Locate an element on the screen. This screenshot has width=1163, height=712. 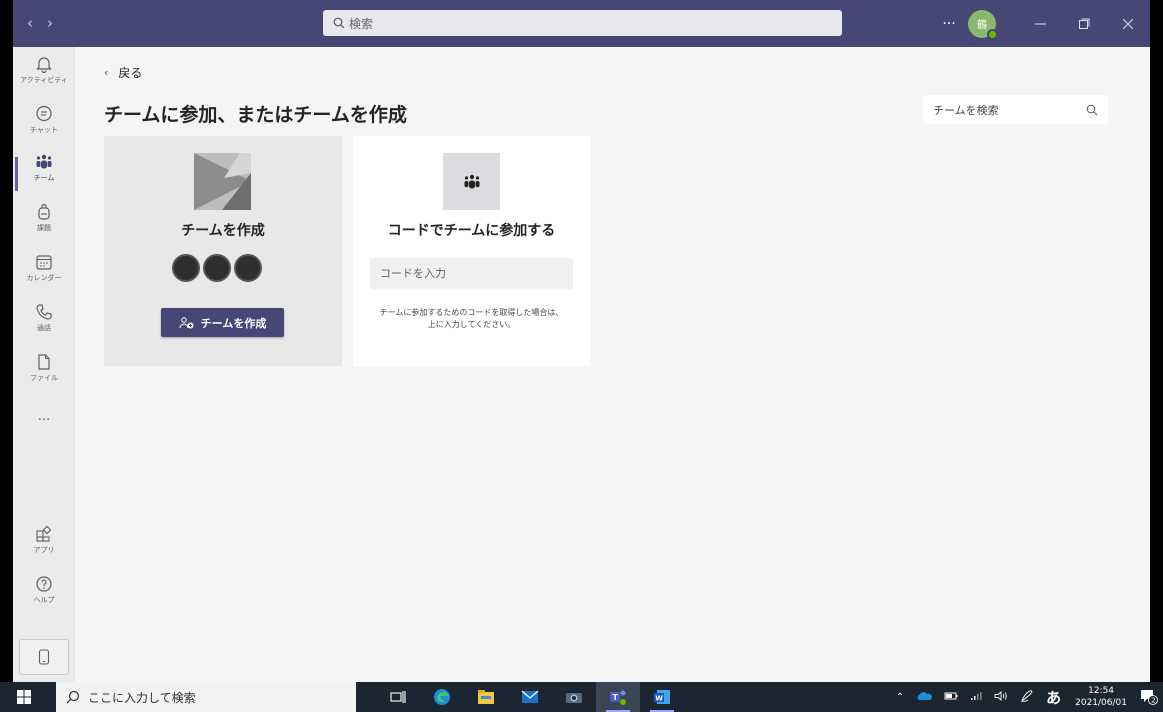
minimize-button is located at coordinates (1040, 23).